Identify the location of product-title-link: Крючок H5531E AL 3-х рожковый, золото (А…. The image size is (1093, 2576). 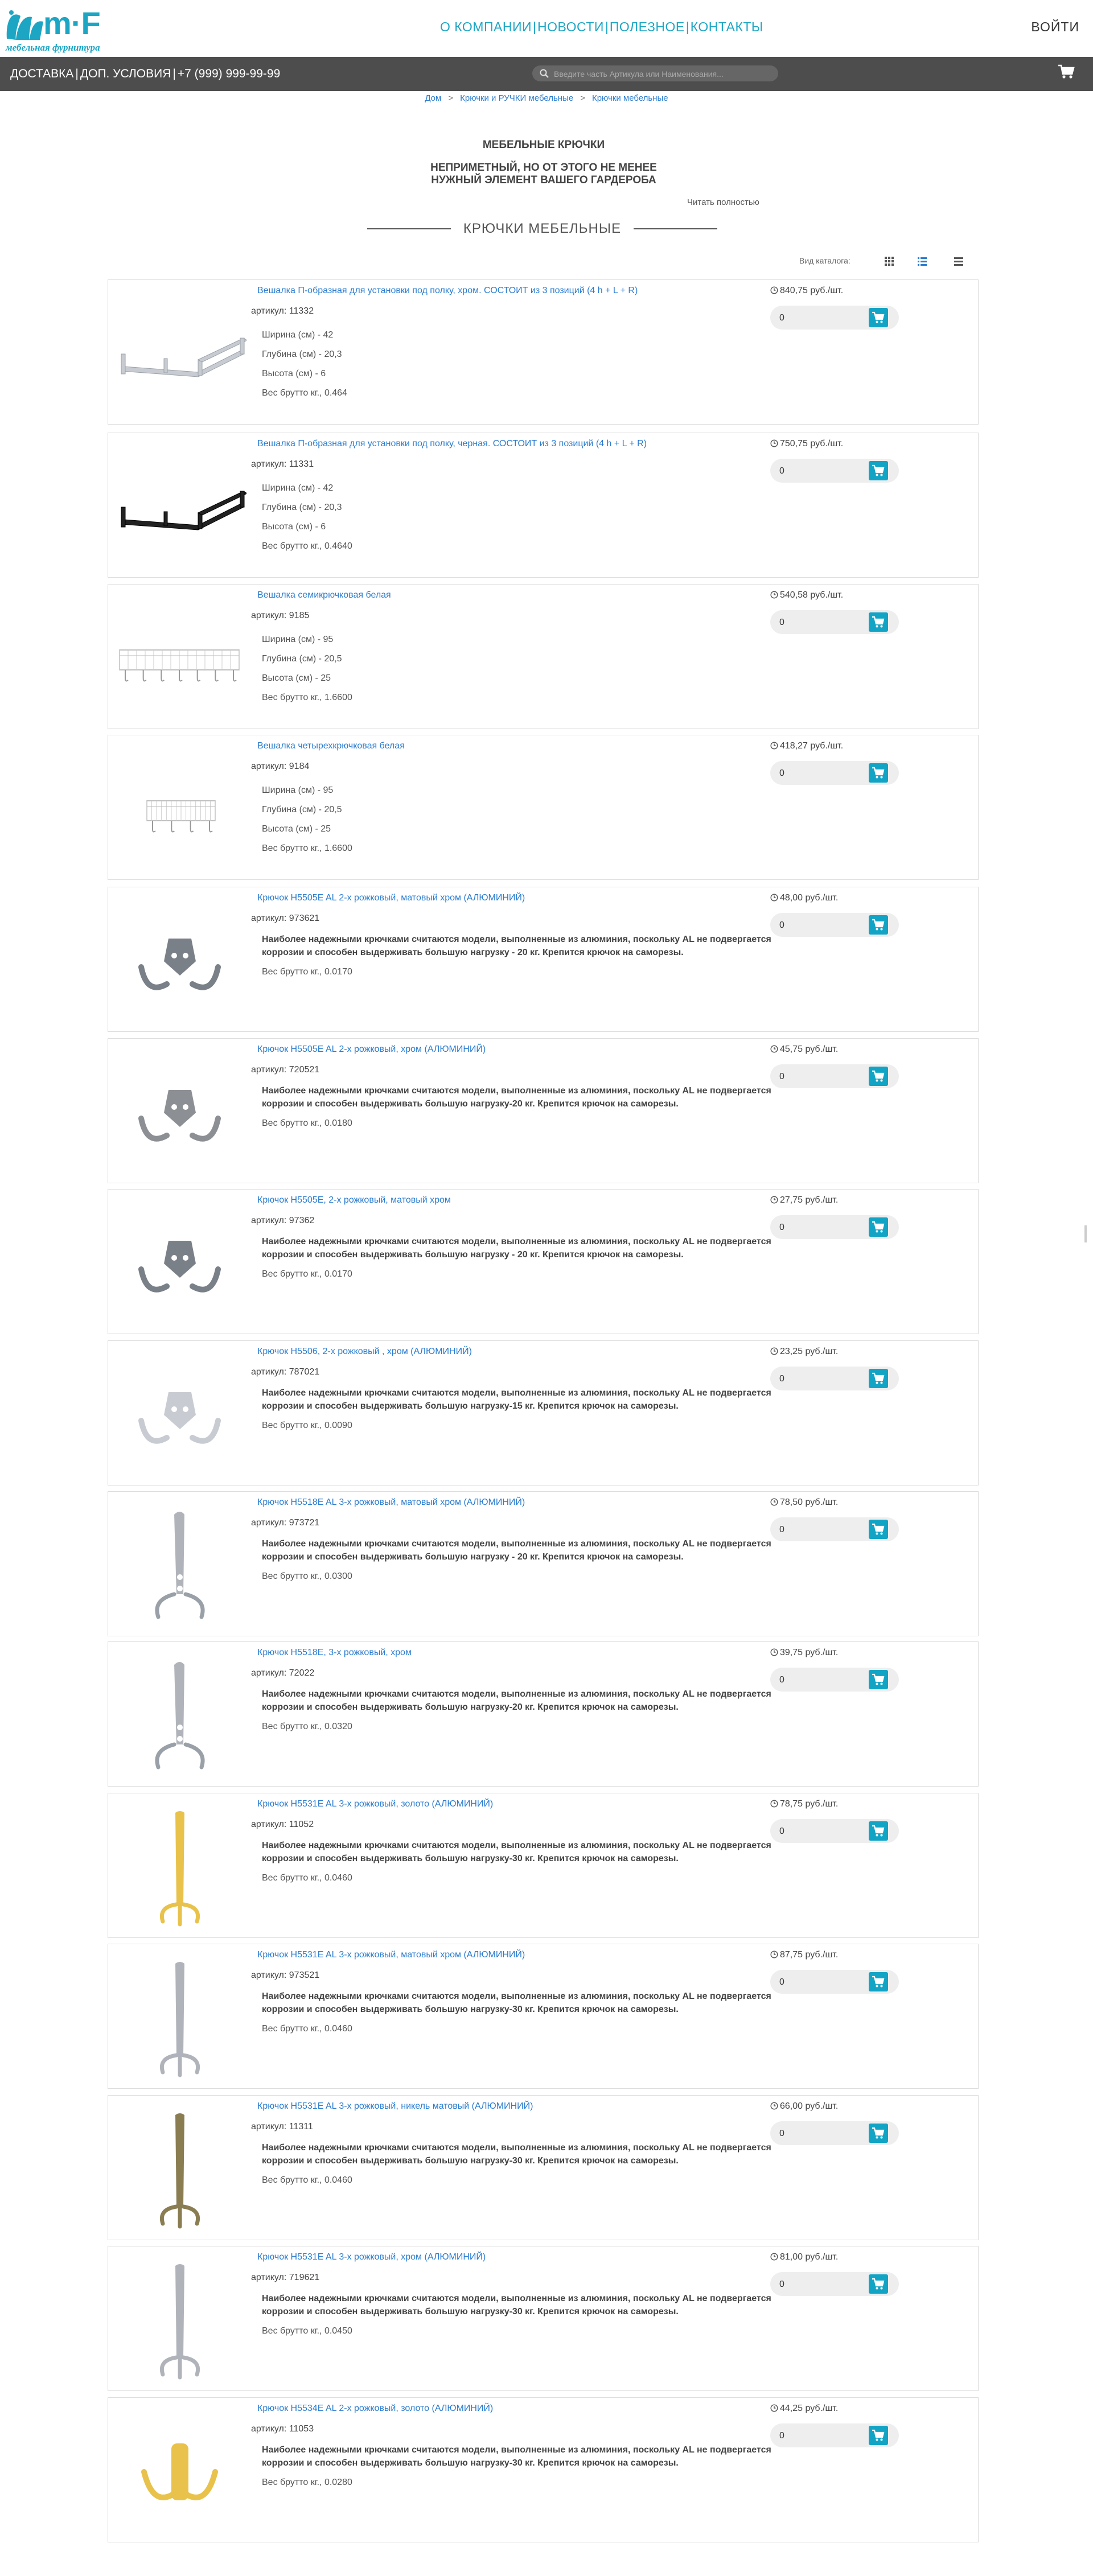
(375, 1804).